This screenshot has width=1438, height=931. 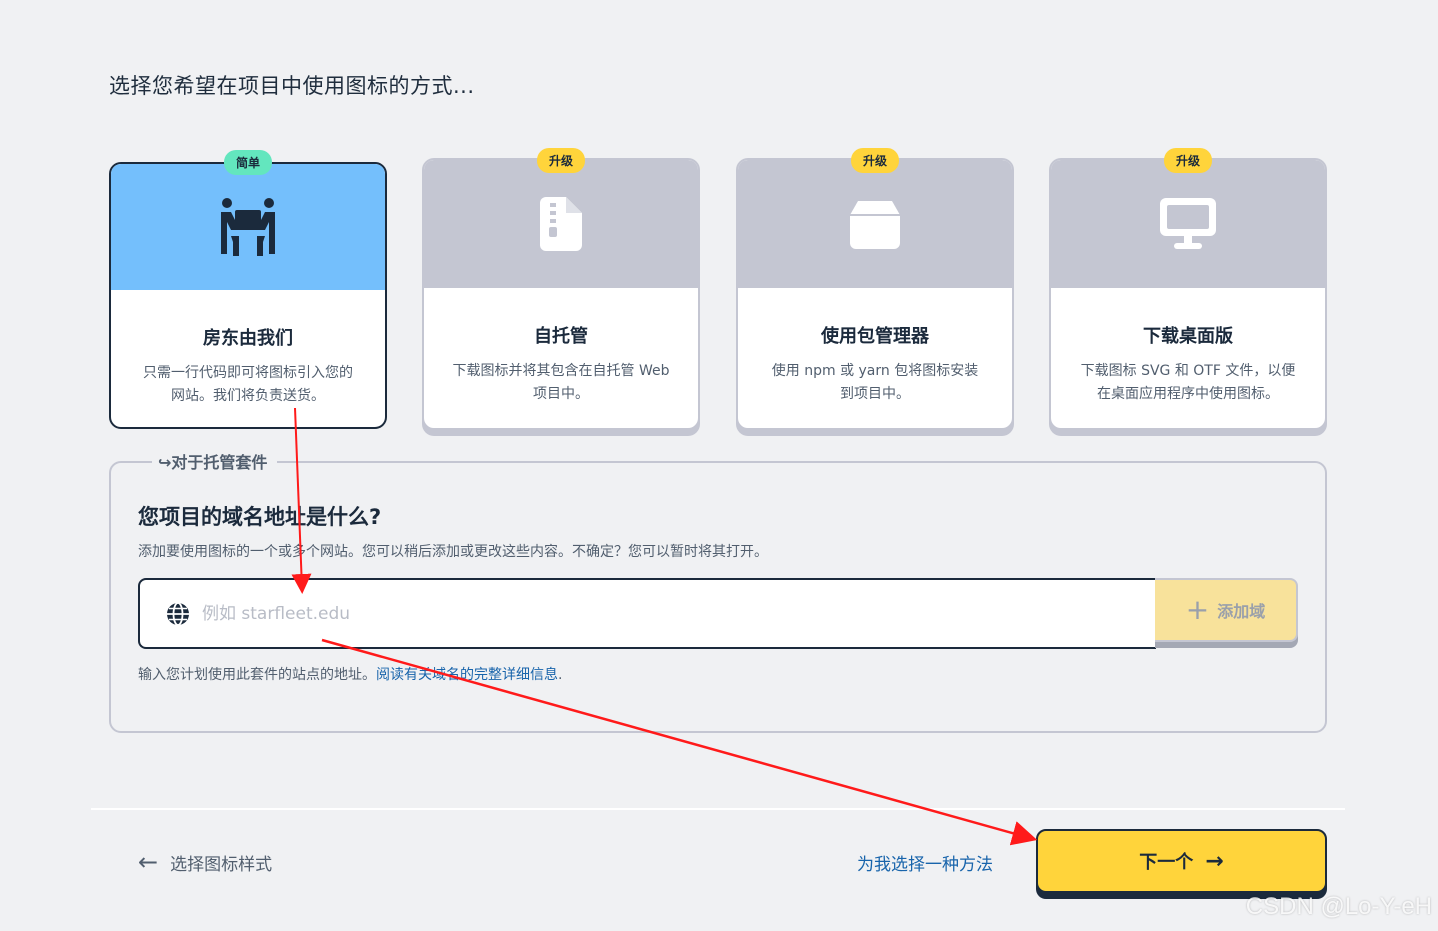 I want to click on desktop-icon, so click(x=1188, y=223).